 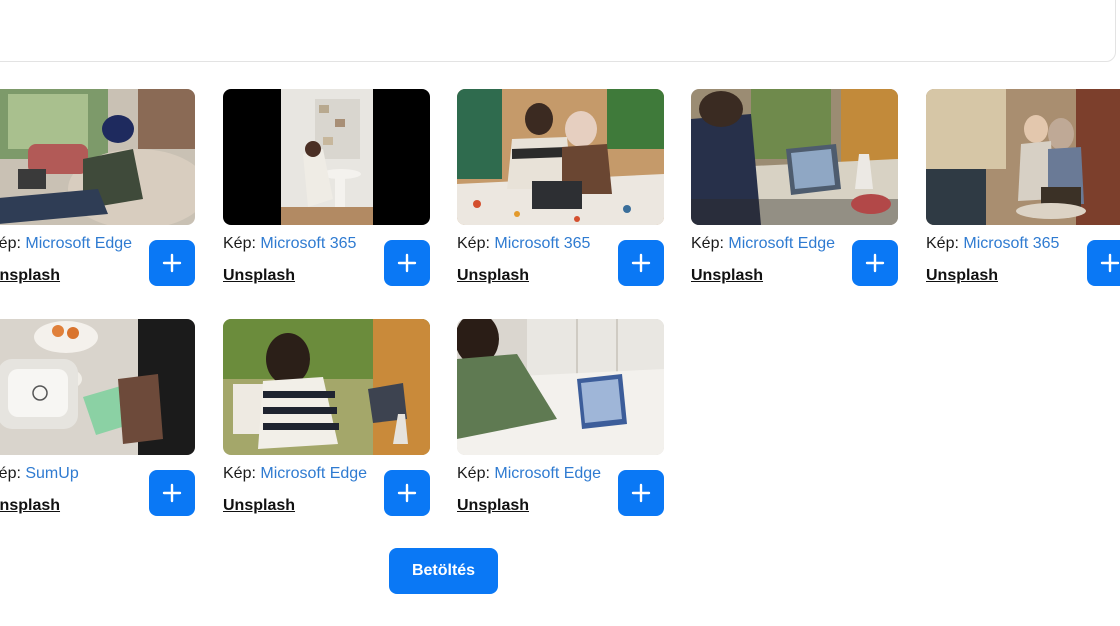 I want to click on two-women-at-cafe-photo, so click(x=1023, y=157).